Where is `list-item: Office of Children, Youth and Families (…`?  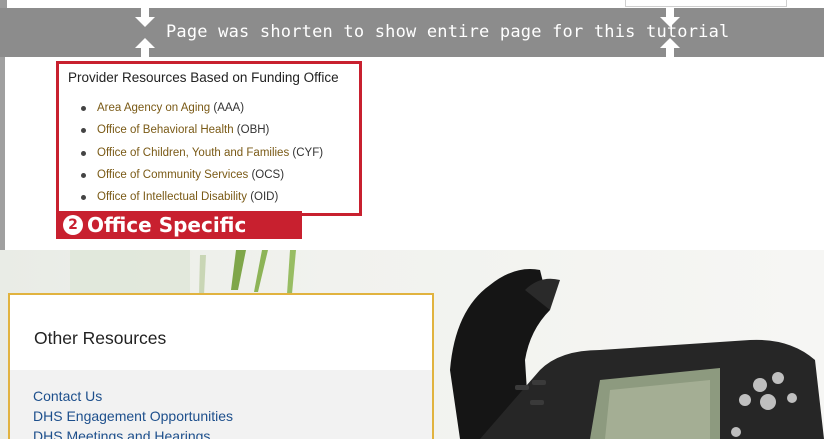 list-item: Office of Children, Youth and Families (… is located at coordinates (202, 158).